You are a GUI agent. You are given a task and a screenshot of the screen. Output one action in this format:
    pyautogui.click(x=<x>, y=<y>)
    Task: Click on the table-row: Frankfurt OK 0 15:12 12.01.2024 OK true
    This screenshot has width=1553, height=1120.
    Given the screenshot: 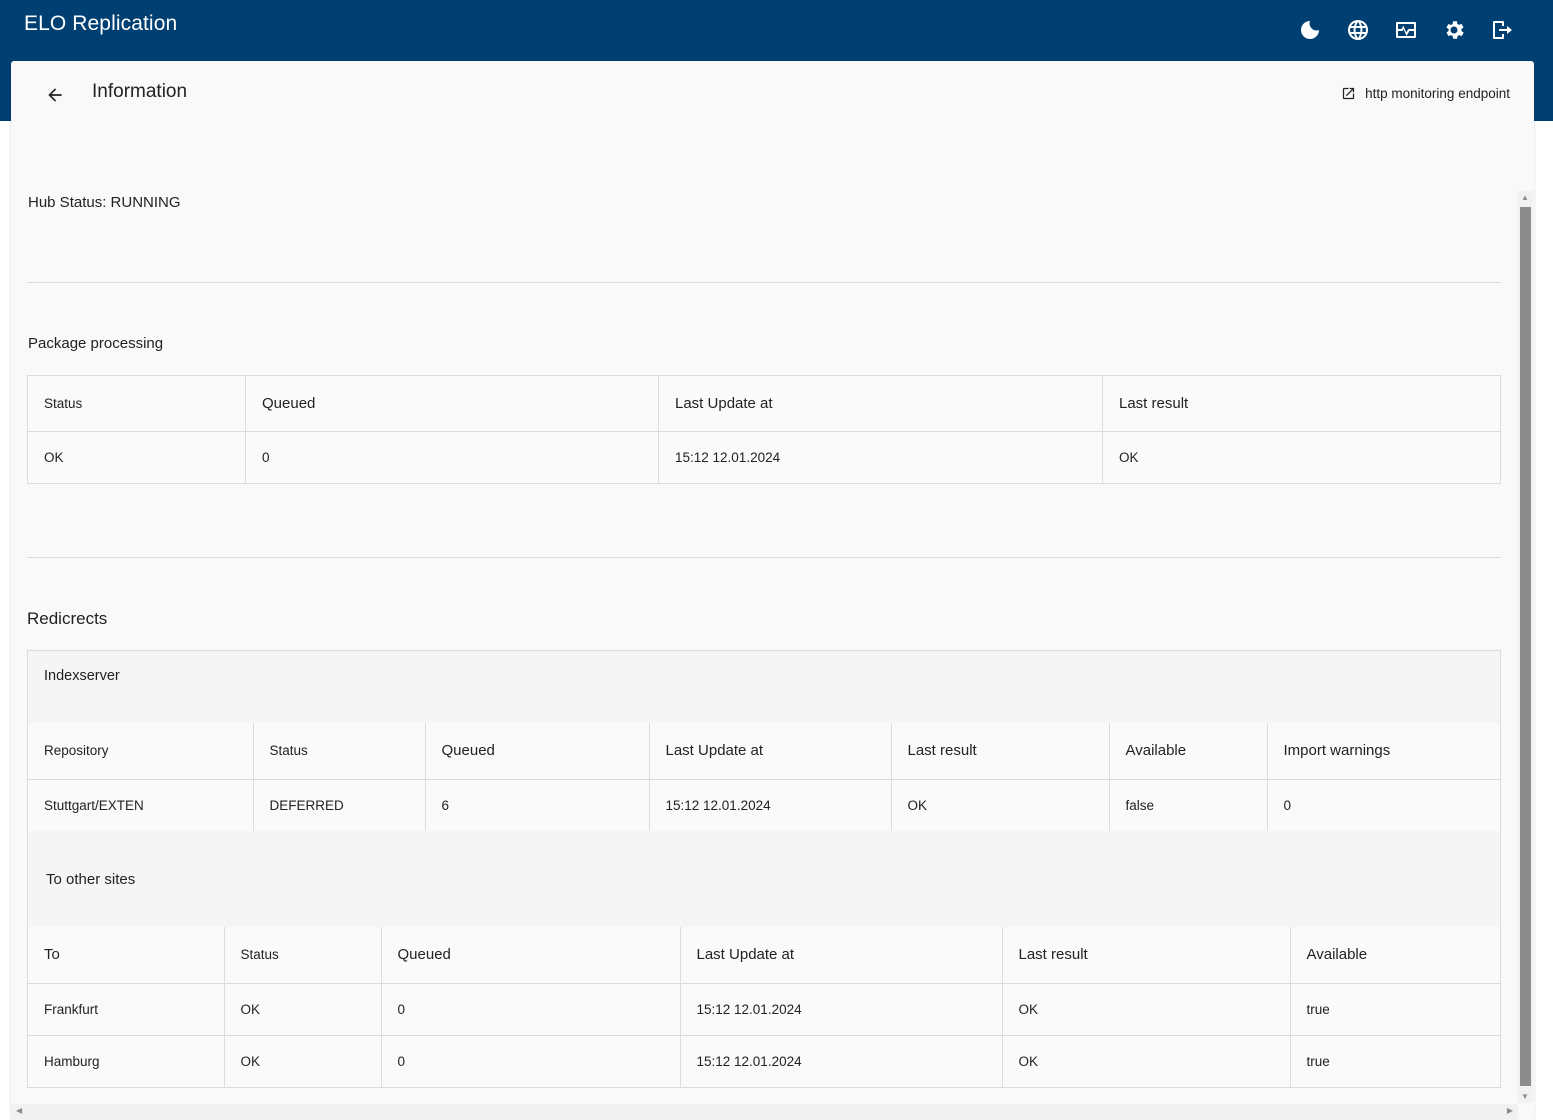 What is the action you would take?
    pyautogui.click(x=764, y=1009)
    